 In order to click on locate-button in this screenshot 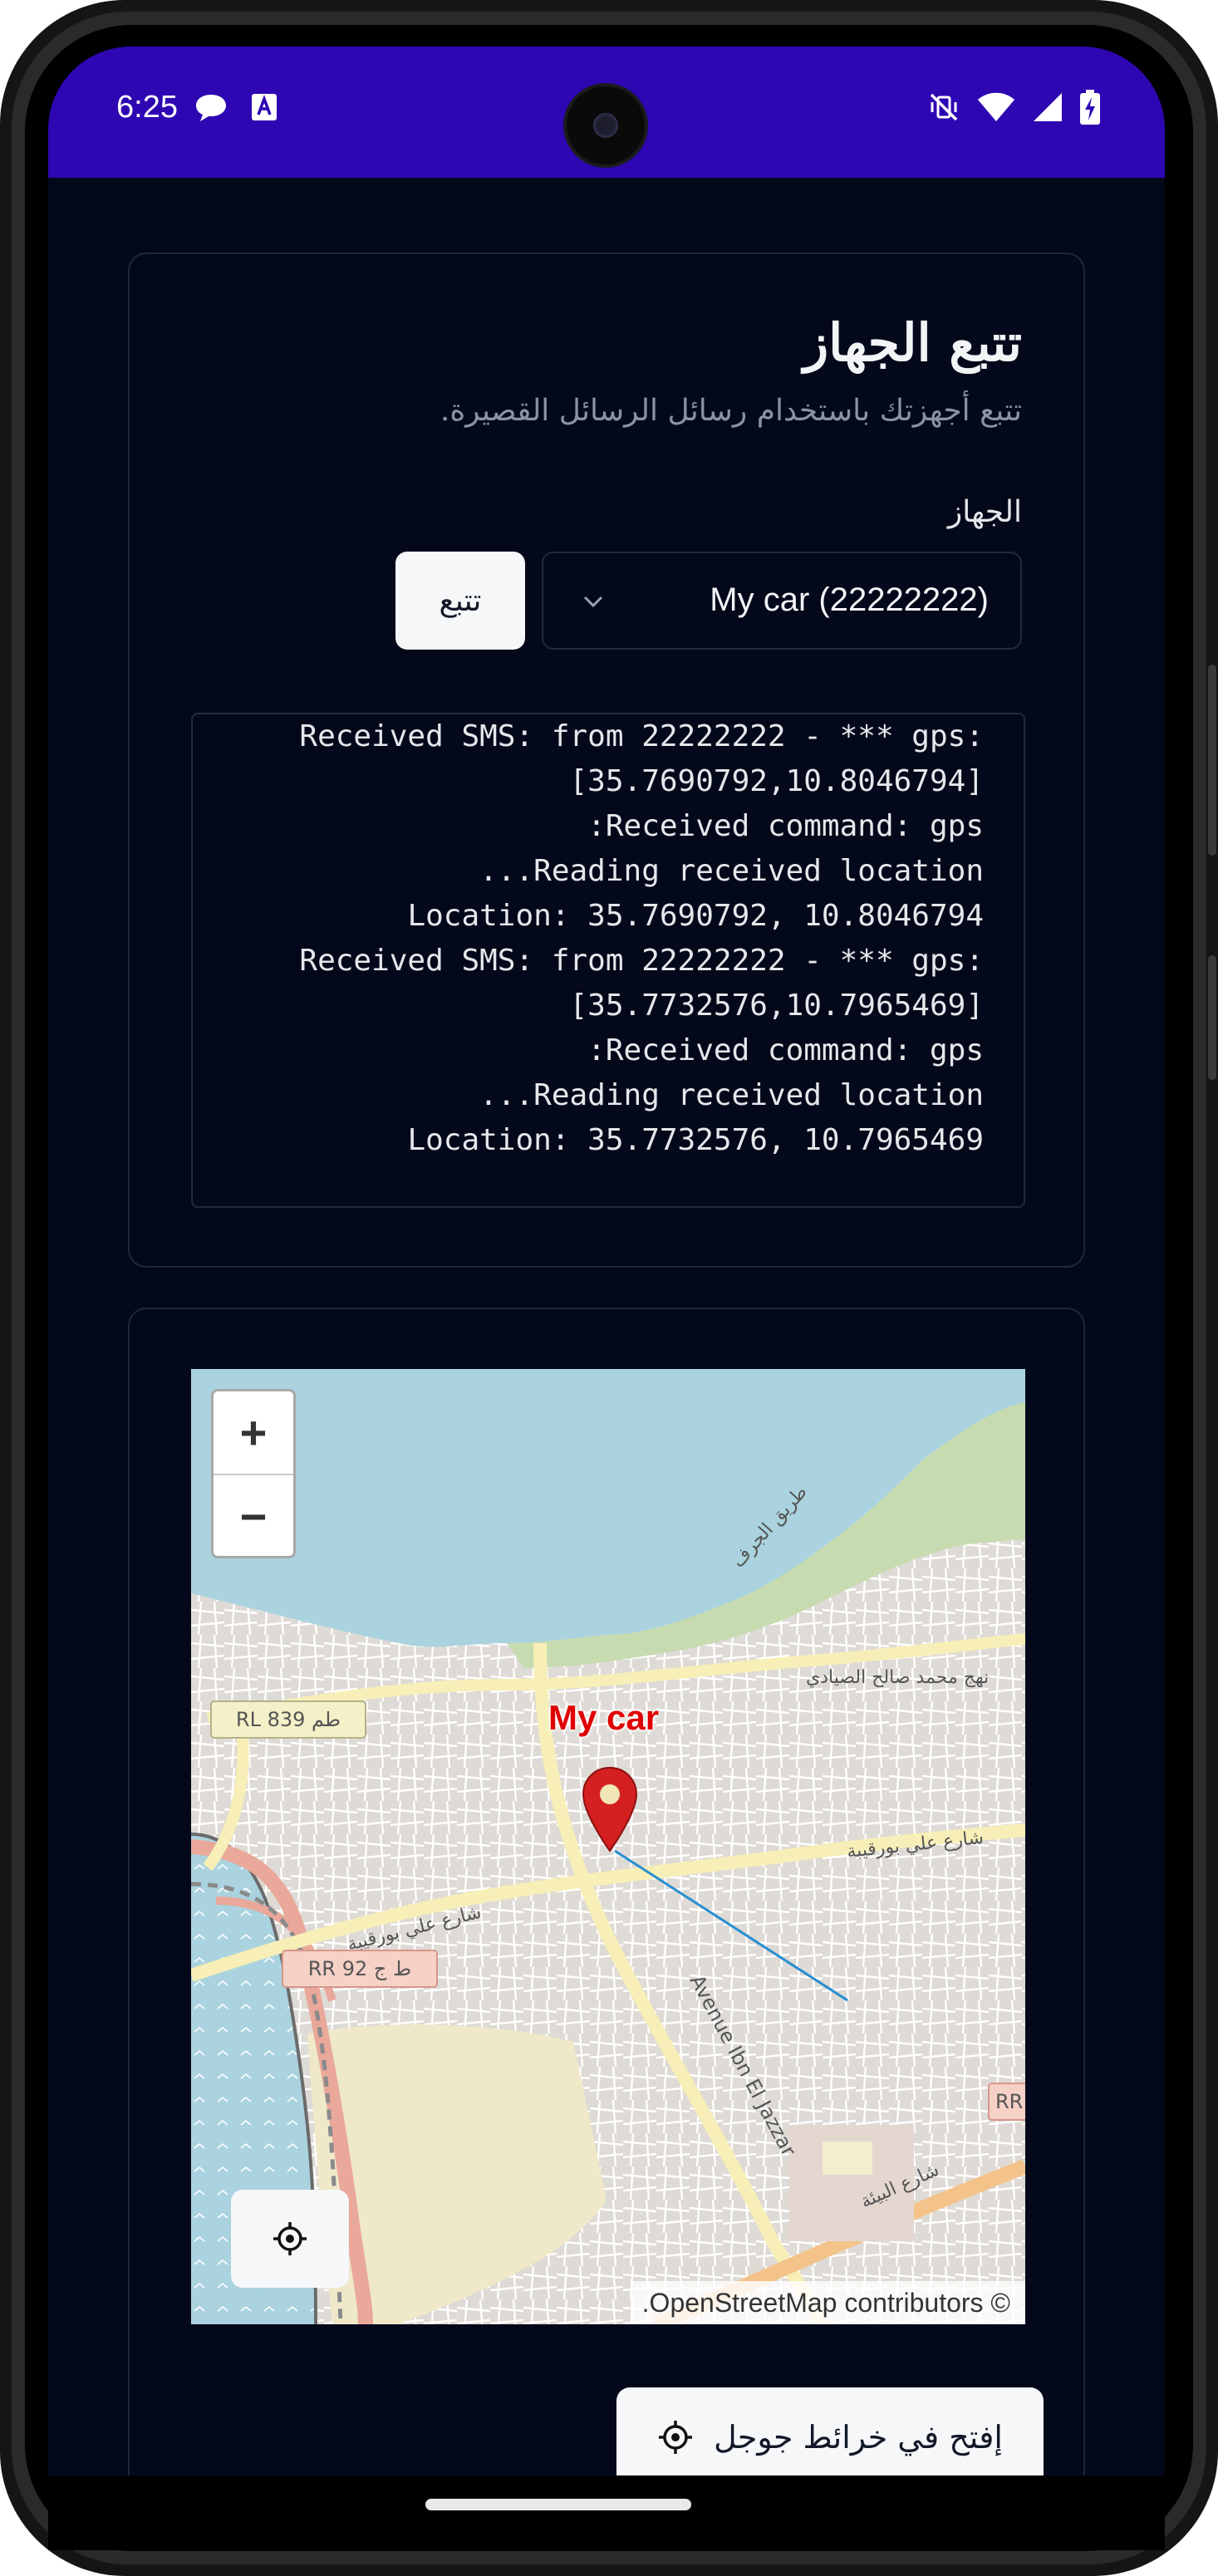, I will do `click(290, 2239)`.